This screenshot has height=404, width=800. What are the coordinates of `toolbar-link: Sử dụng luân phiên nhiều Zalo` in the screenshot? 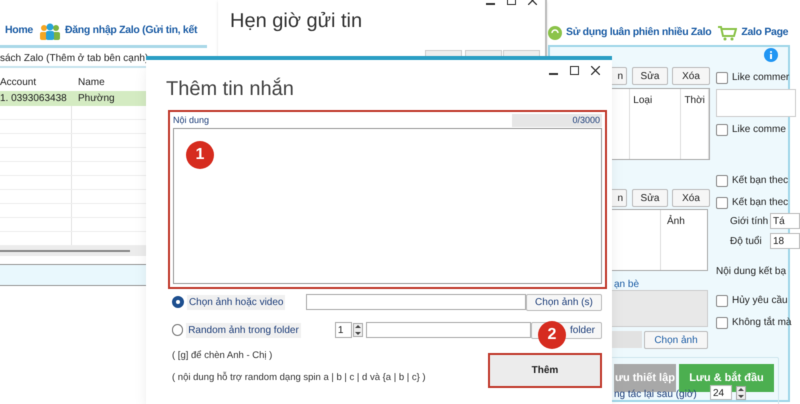 It's located at (639, 33).